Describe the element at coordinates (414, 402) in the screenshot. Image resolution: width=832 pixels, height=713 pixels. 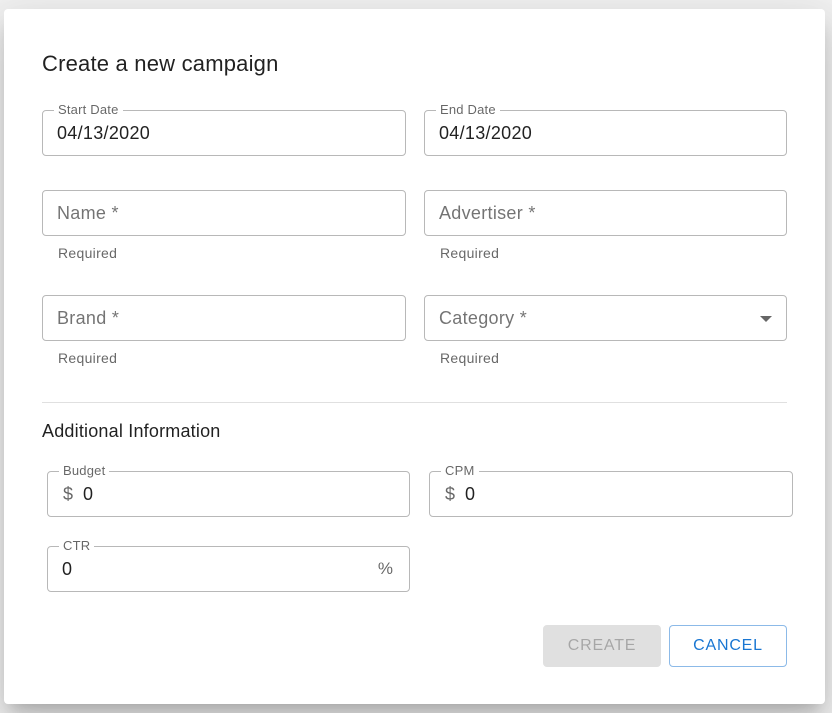
I see `section-divider` at that location.